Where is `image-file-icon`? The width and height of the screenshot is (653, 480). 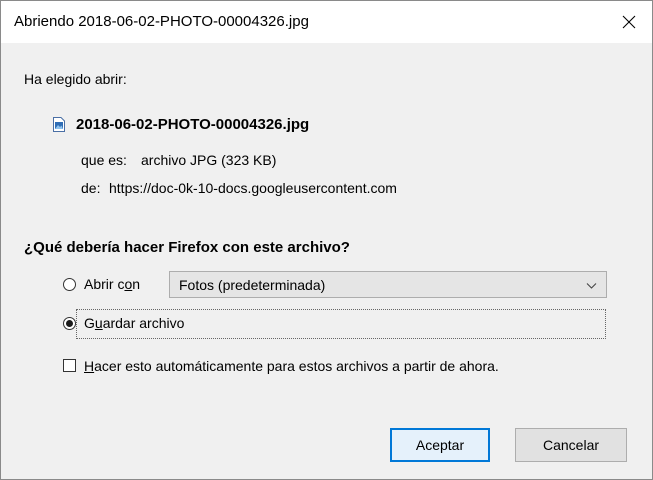 image-file-icon is located at coordinates (59, 124).